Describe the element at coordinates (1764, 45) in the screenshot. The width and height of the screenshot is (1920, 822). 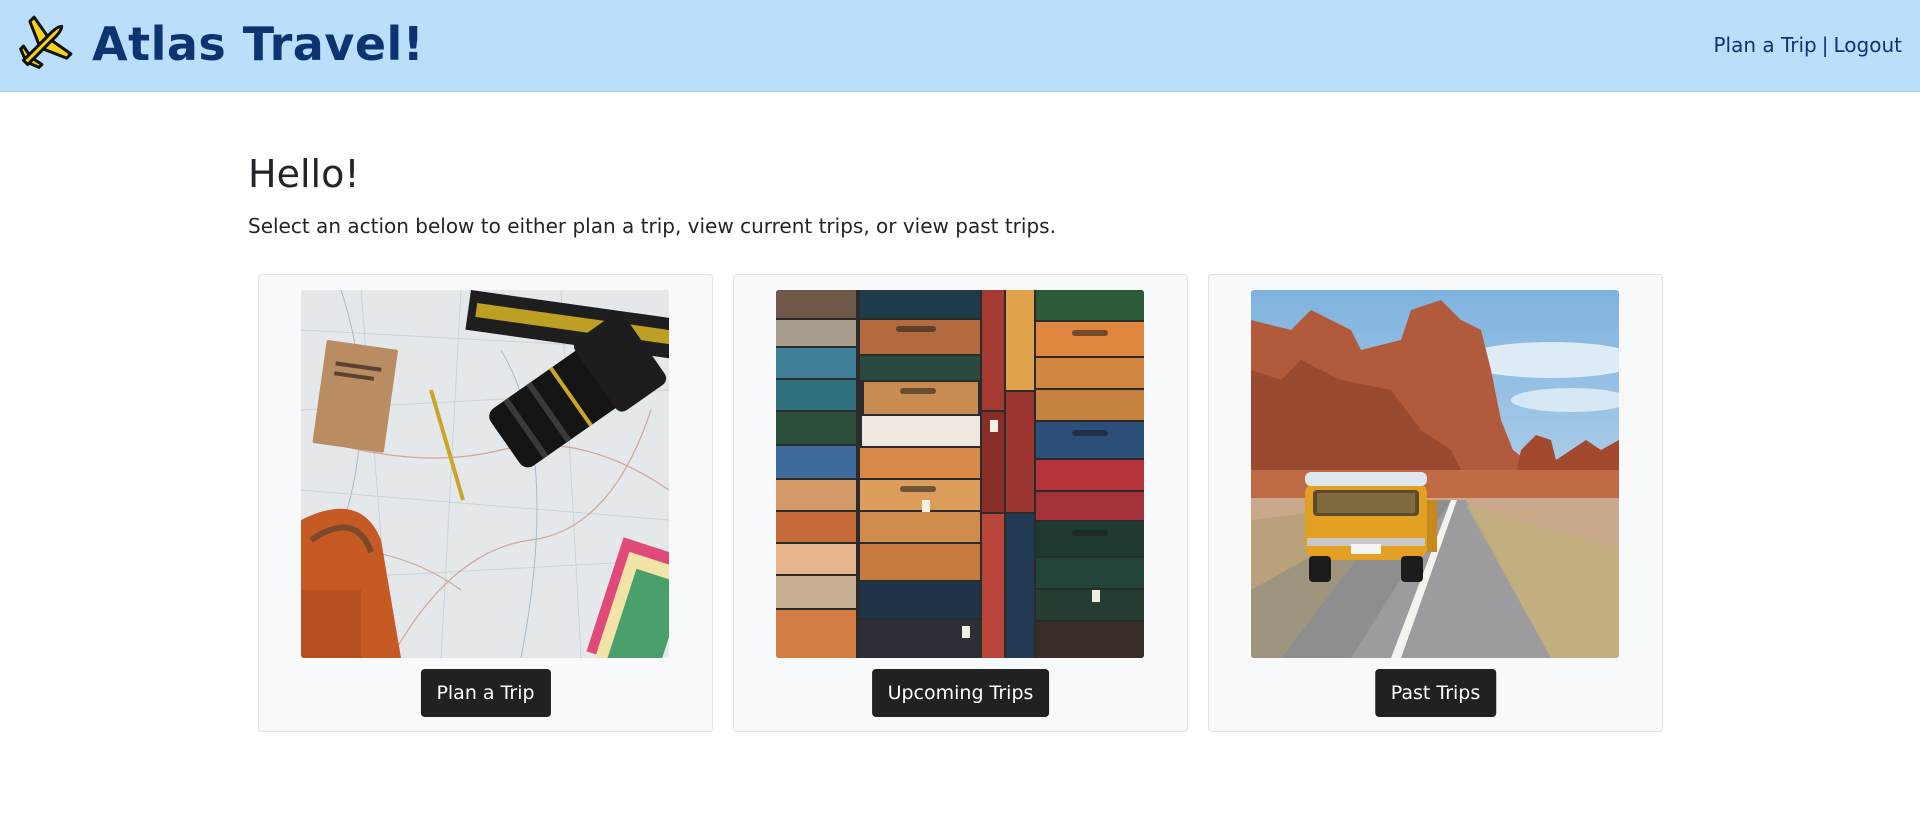
I see `nav-plan-trip-link: Plan a Trip` at that location.